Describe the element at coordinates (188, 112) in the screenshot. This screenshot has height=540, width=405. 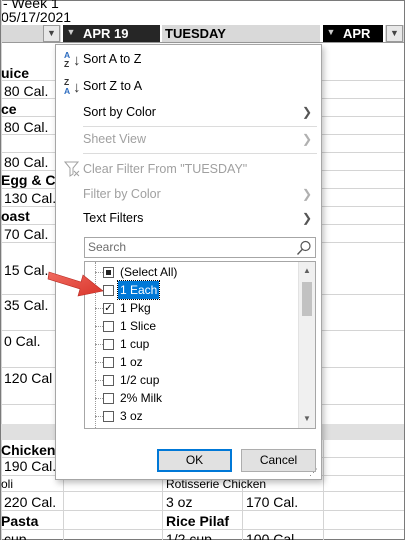
I see `sort-by-color-item: Sort by Color ❯` at that location.